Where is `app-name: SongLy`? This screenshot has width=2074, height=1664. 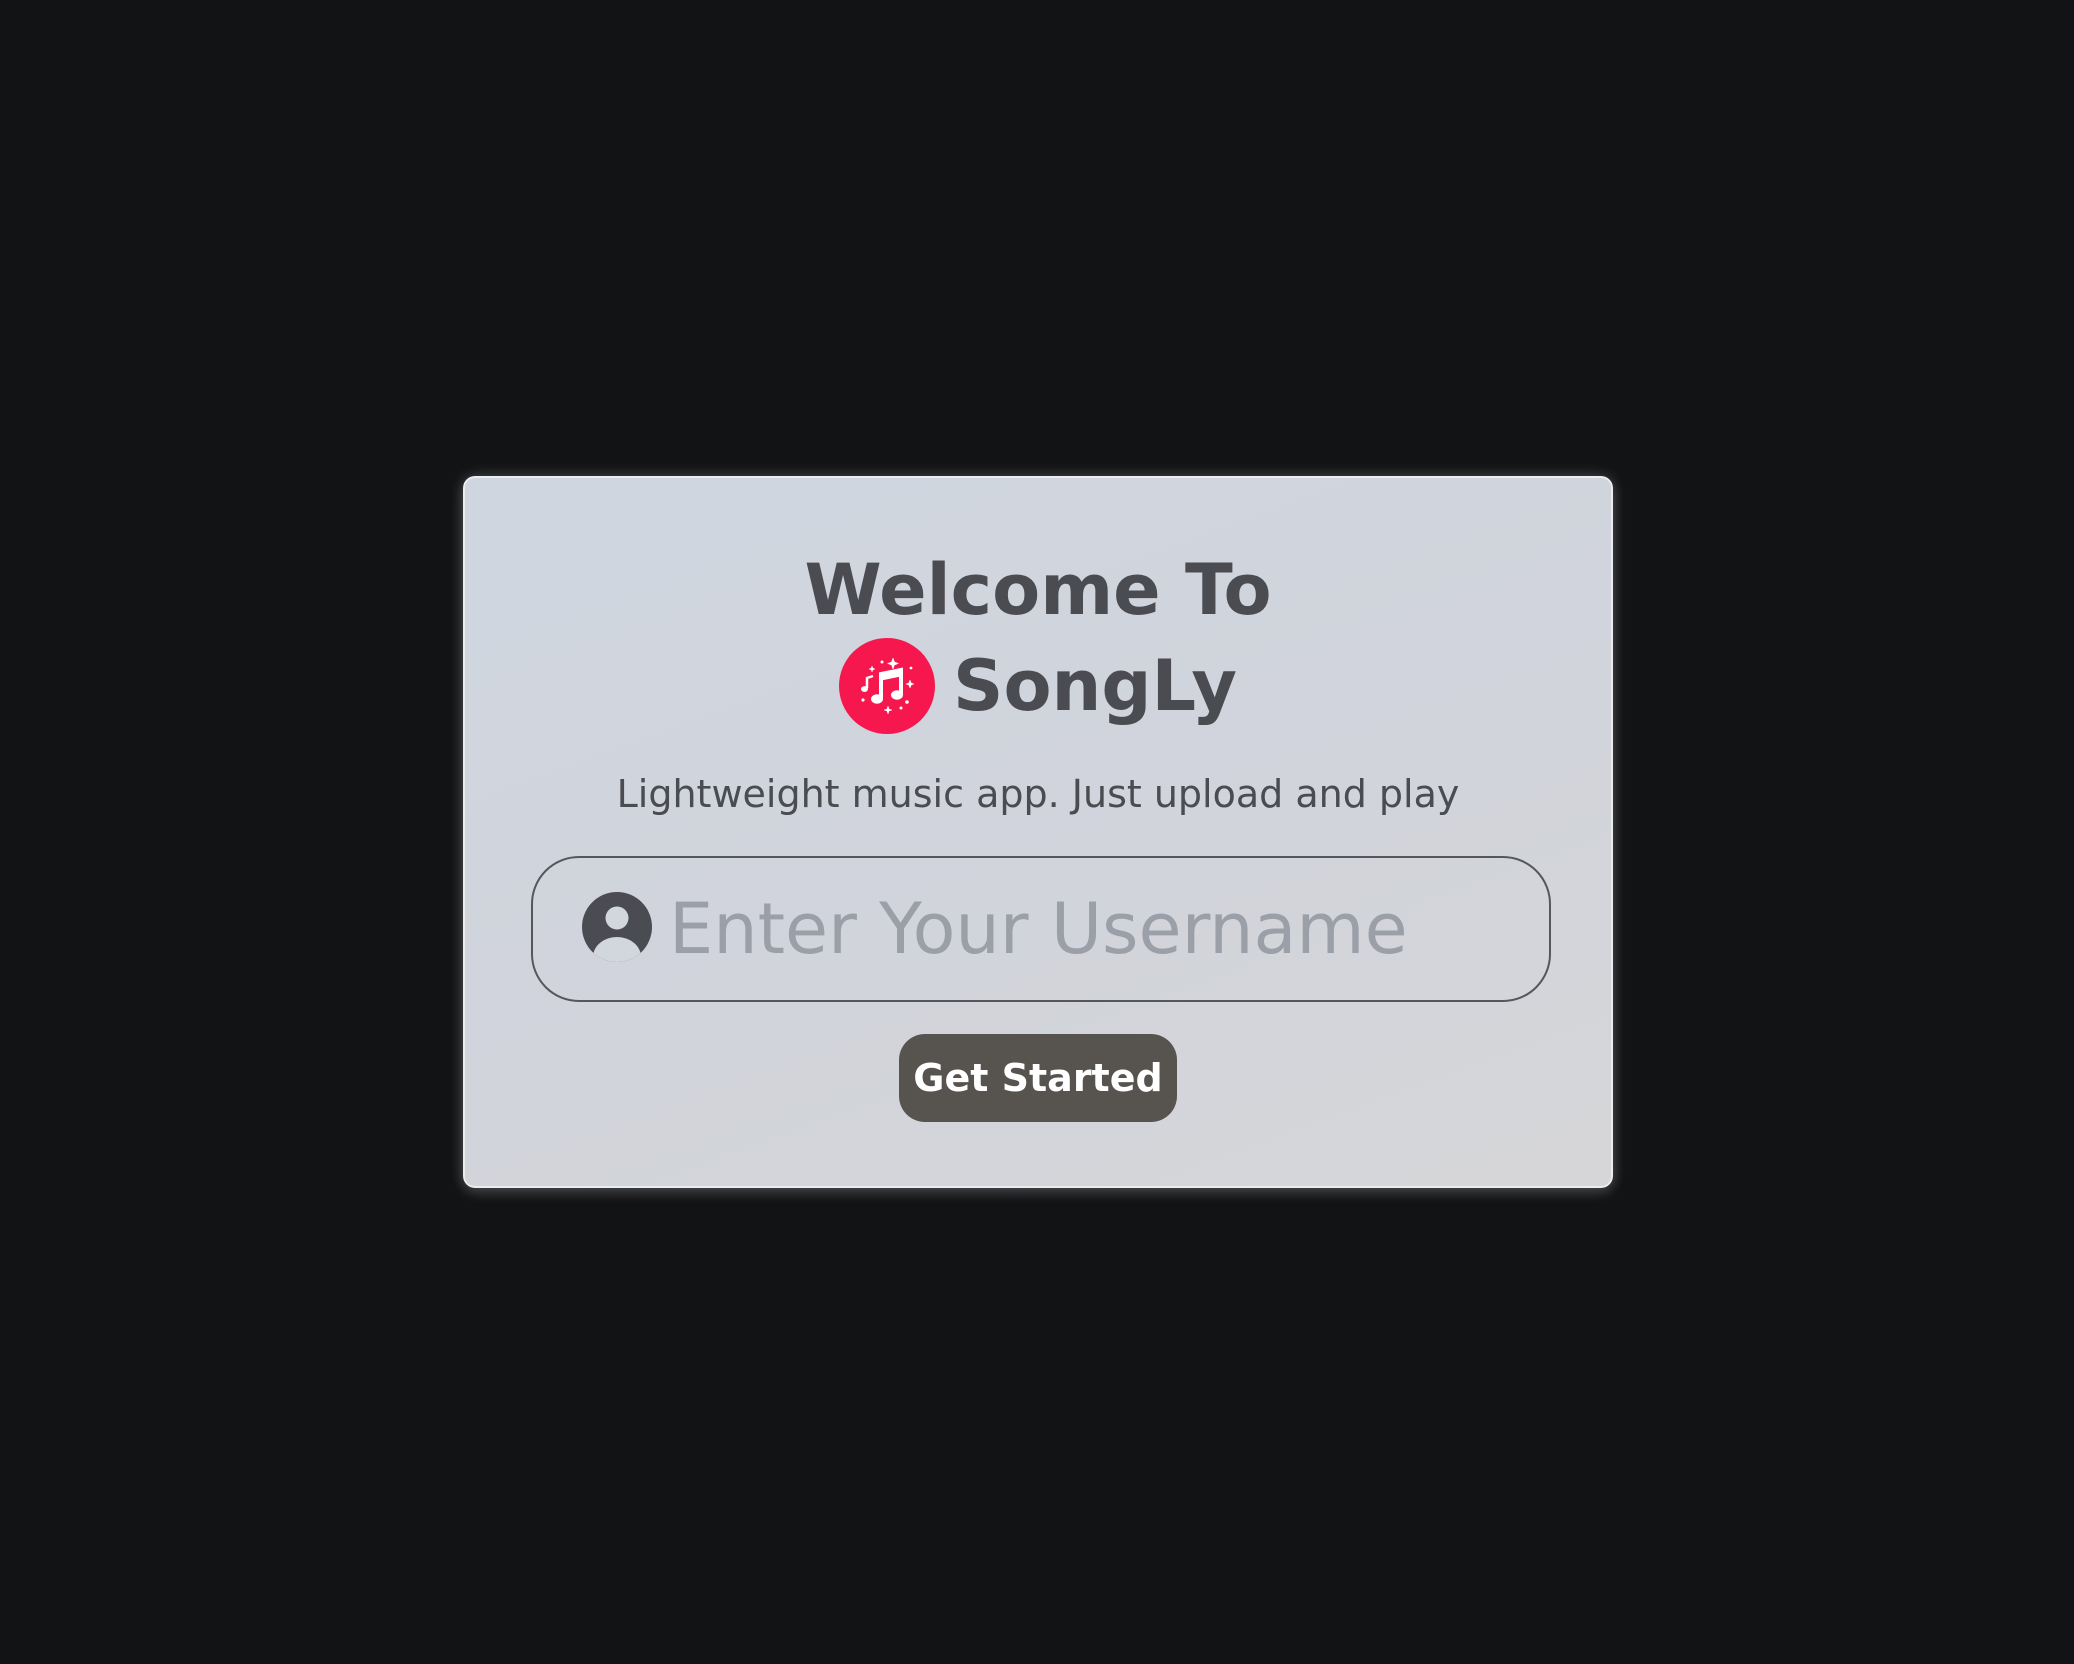
app-name: SongLy is located at coordinates (1095, 686).